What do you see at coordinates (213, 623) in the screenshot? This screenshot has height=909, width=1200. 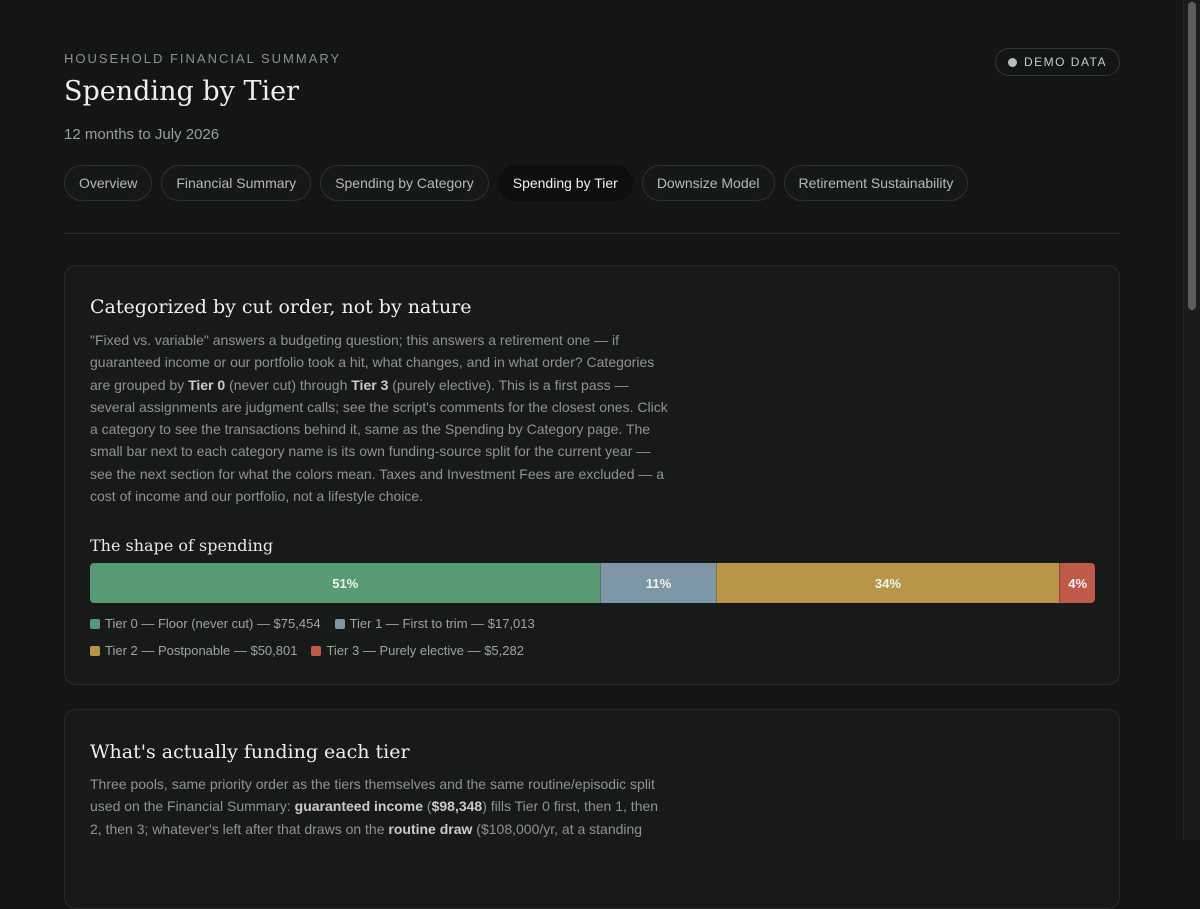 I see `legend-label: Tier 0 — Floor (never cut) — $75,454` at bounding box center [213, 623].